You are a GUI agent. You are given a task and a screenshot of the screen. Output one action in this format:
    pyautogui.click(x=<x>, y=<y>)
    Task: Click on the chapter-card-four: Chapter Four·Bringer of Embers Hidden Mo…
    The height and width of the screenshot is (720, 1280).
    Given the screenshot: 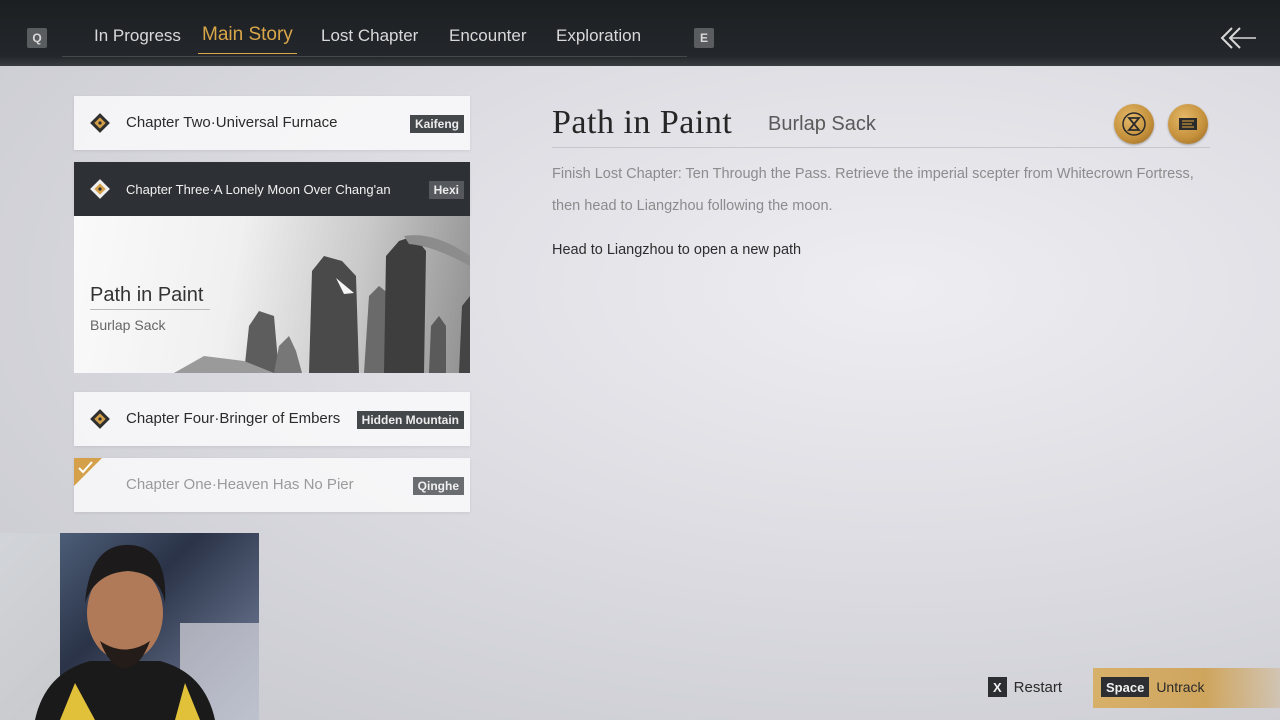 What is the action you would take?
    pyautogui.click(x=272, y=419)
    